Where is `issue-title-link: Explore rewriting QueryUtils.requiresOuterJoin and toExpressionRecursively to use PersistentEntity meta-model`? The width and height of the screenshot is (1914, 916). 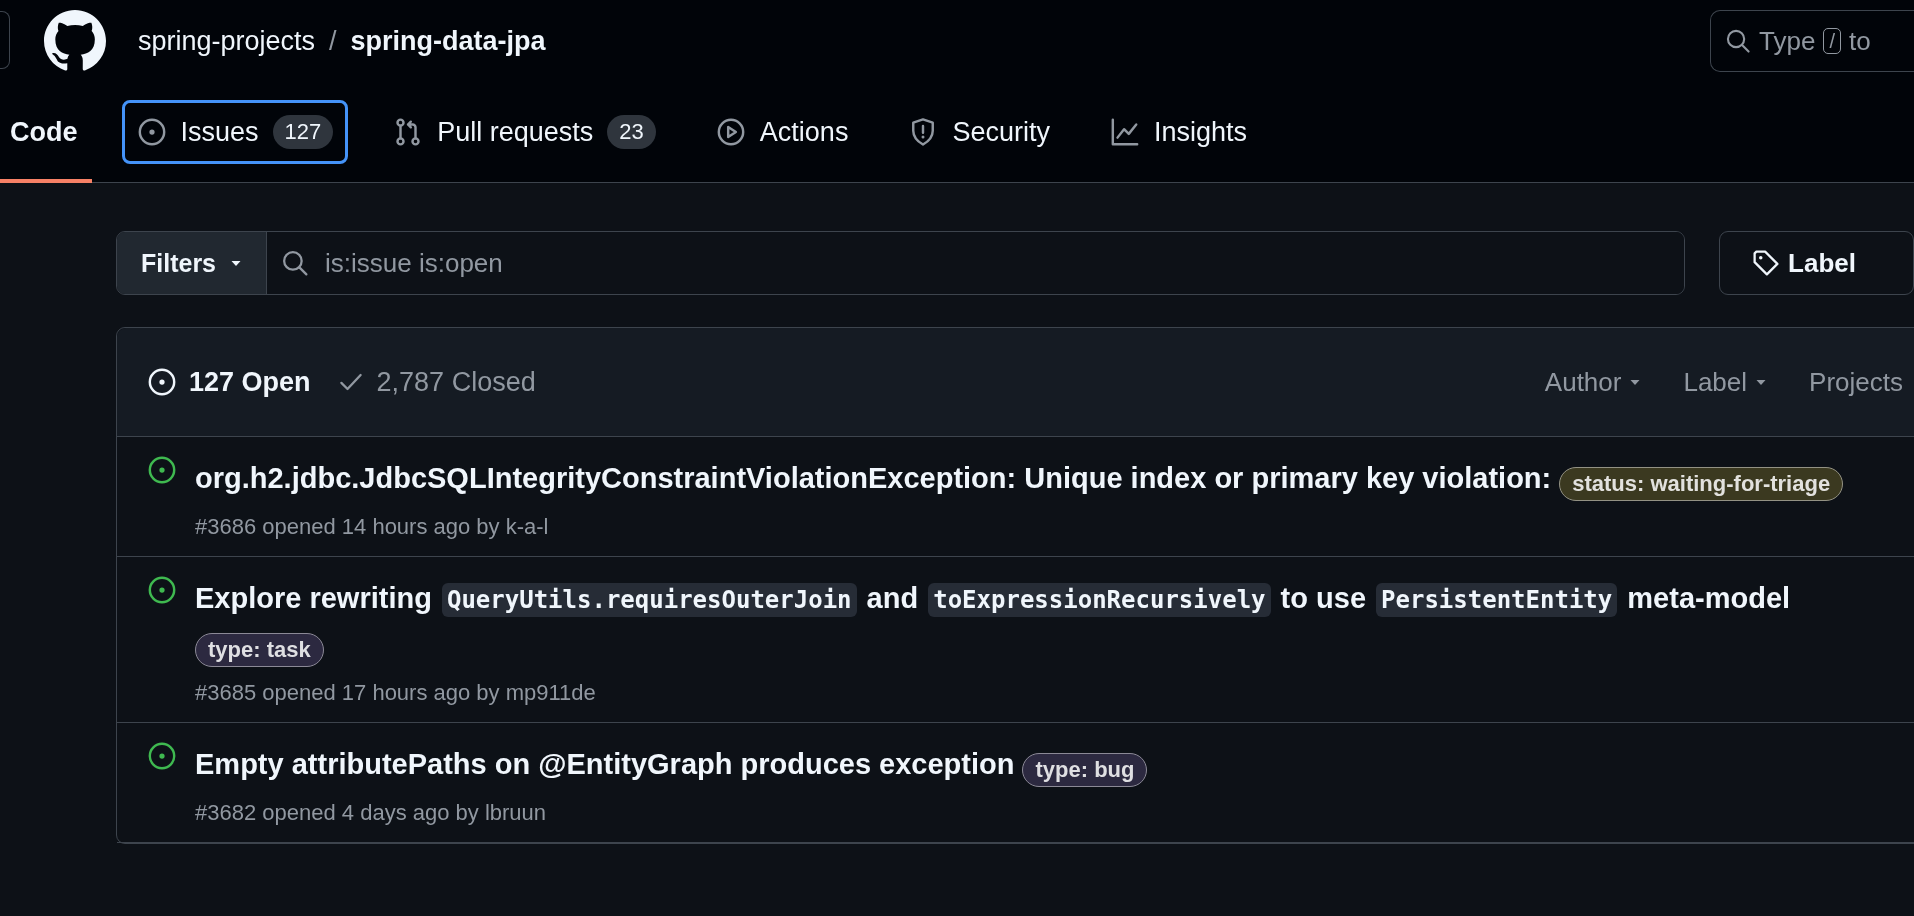 issue-title-link: Explore rewriting QueryUtils.requiresOuterJoin and toExpressionRecursively to use PersistentEntity meta-model is located at coordinates (993, 598).